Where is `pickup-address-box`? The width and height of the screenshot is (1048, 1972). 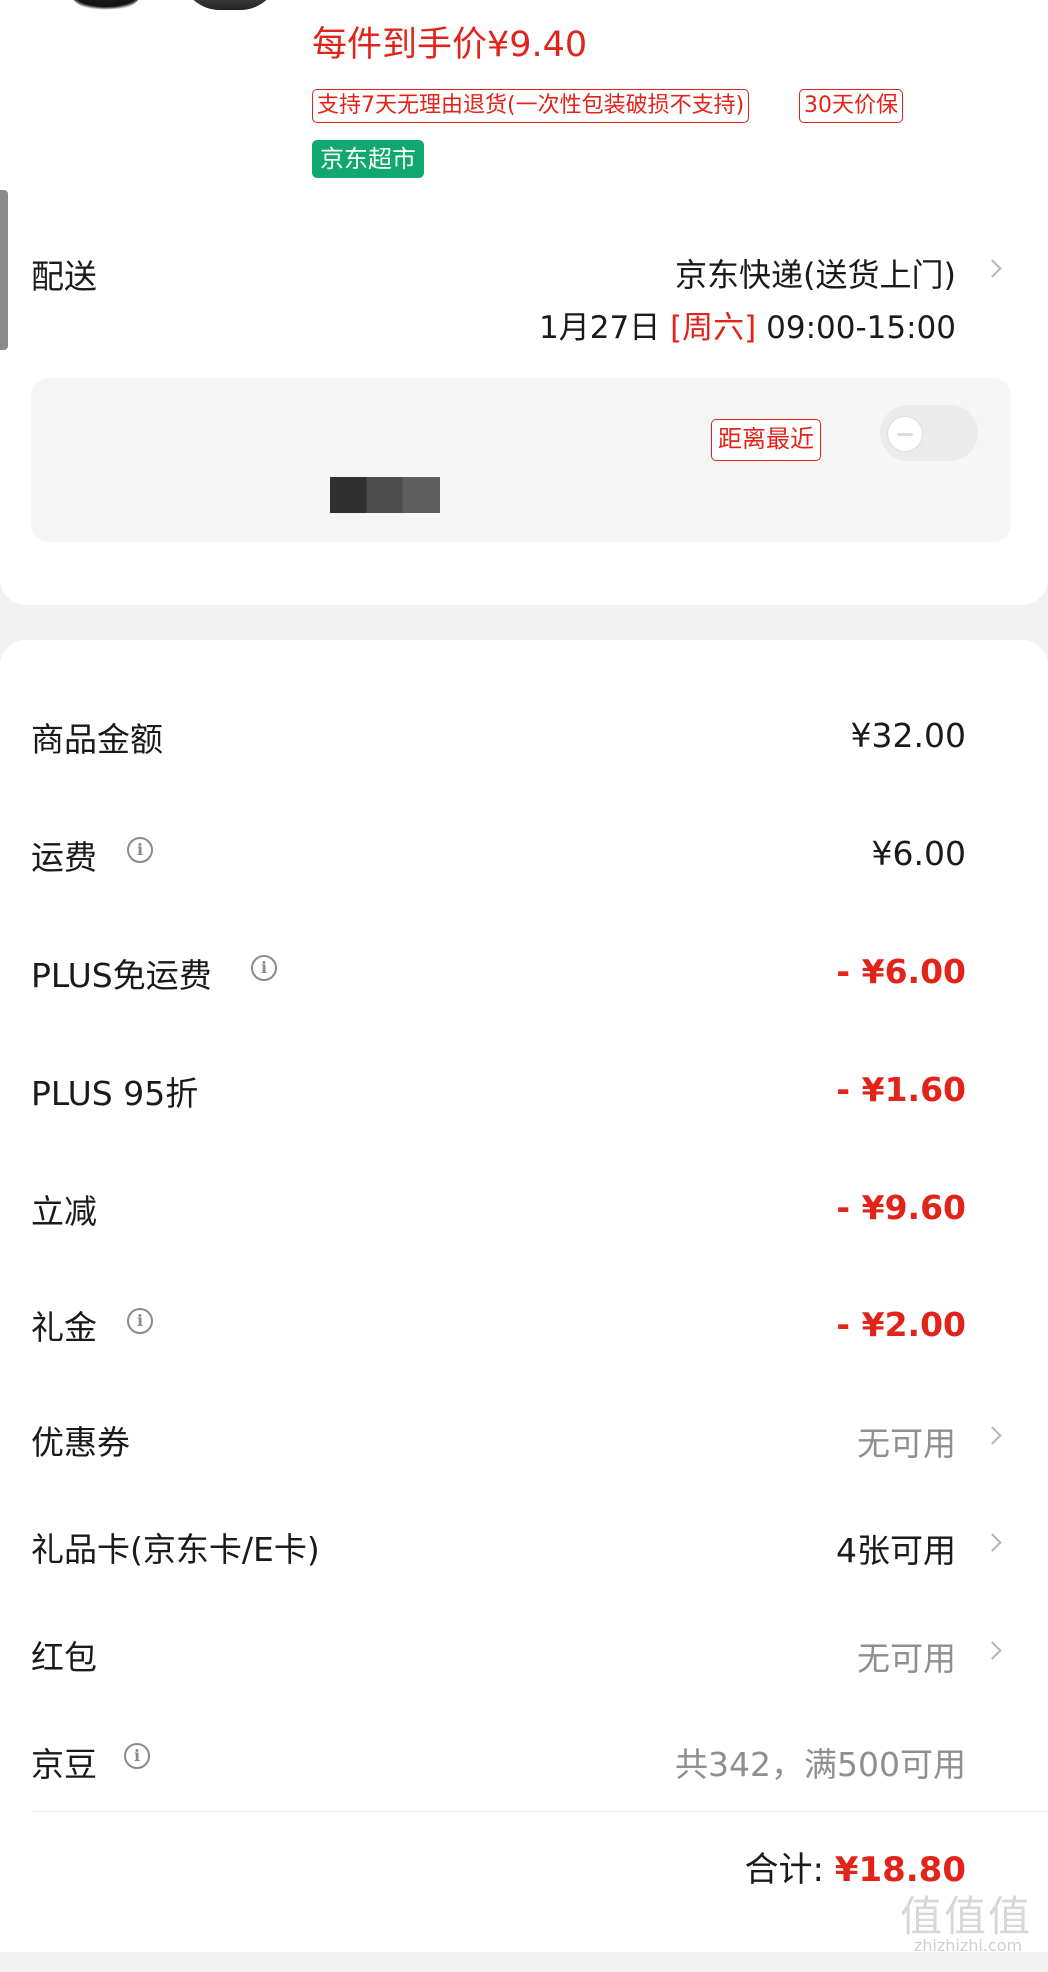 pickup-address-box is located at coordinates (521, 460).